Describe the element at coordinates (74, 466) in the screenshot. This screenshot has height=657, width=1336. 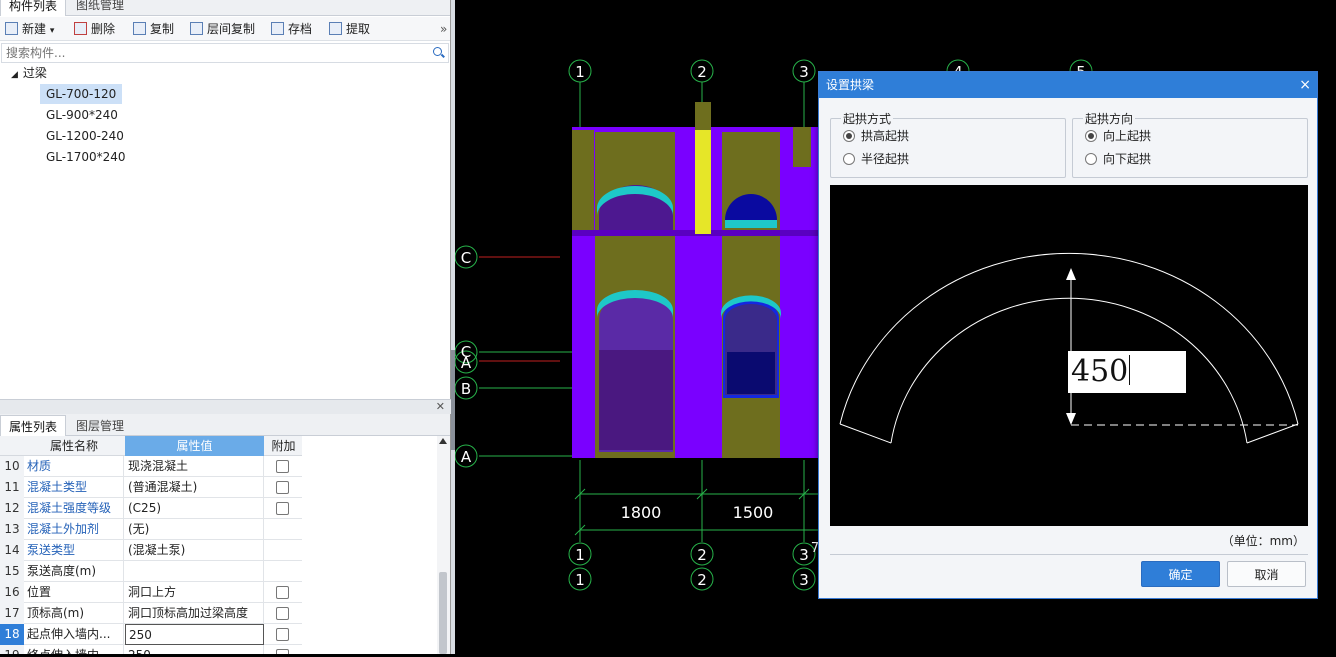
I see `property-name: 材质` at that location.